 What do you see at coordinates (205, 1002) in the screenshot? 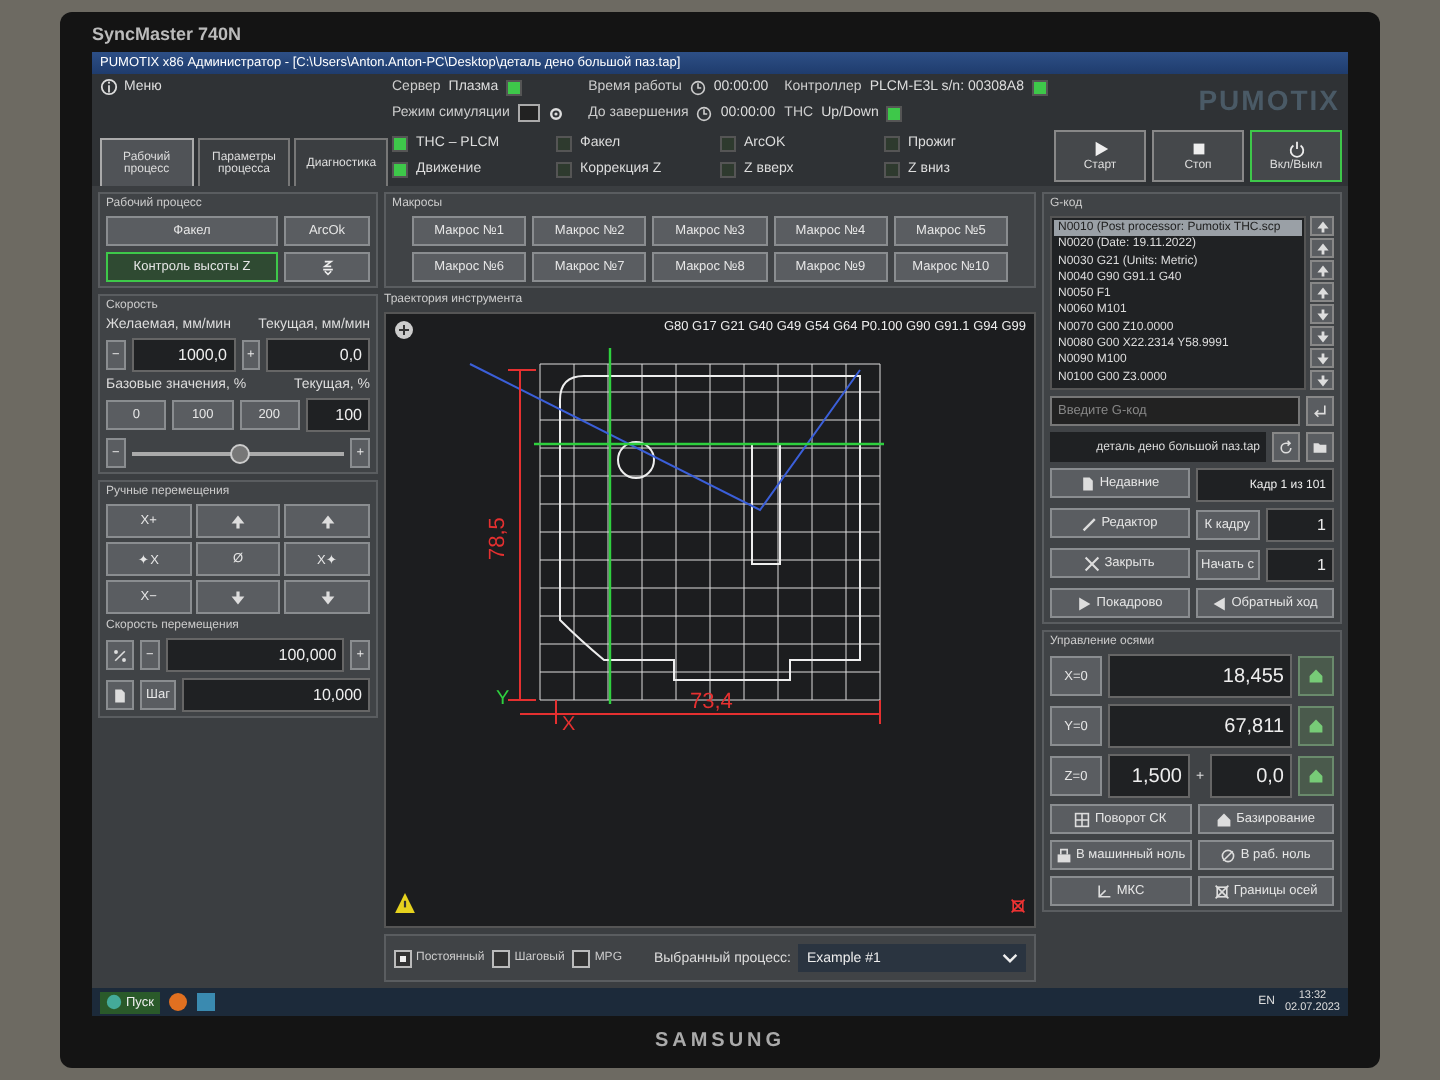
I see `app-icon` at bounding box center [205, 1002].